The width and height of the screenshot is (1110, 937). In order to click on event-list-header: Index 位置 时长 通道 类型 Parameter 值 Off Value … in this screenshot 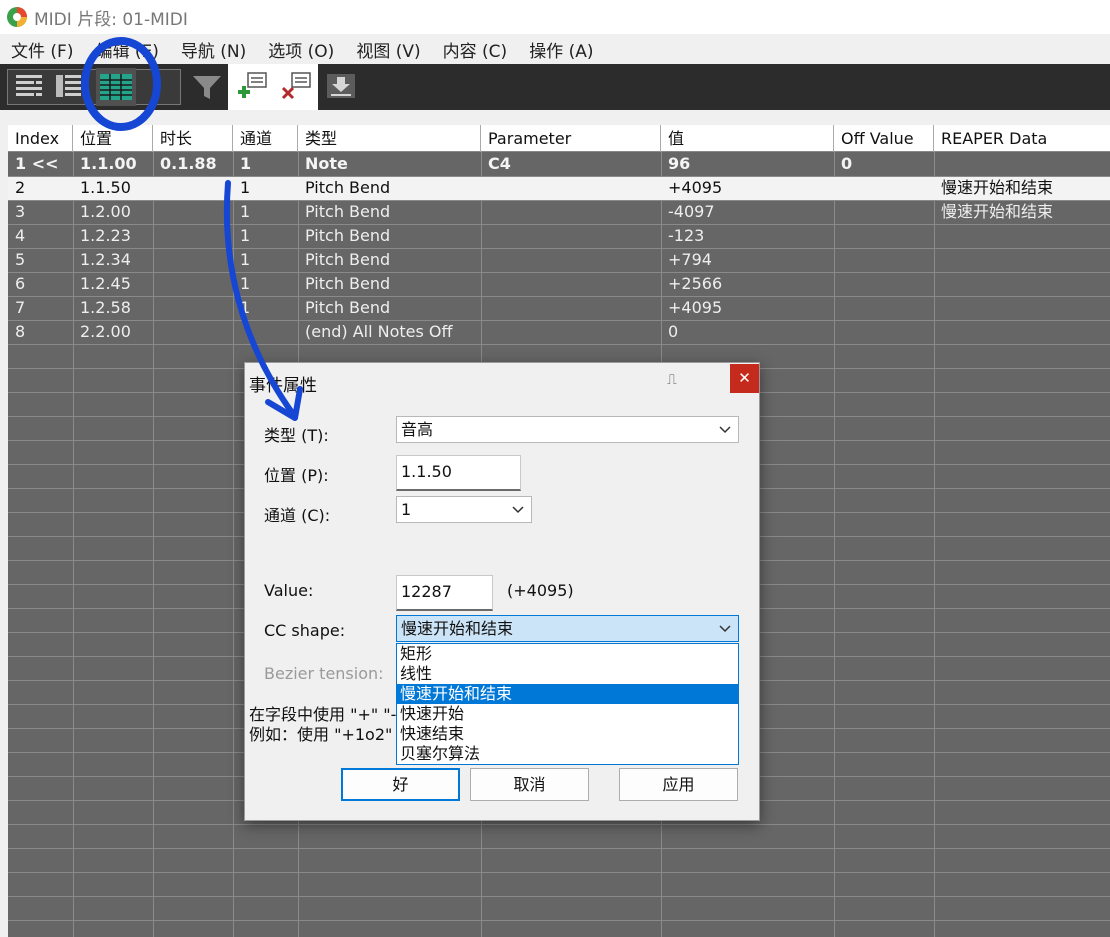, I will do `click(559, 138)`.